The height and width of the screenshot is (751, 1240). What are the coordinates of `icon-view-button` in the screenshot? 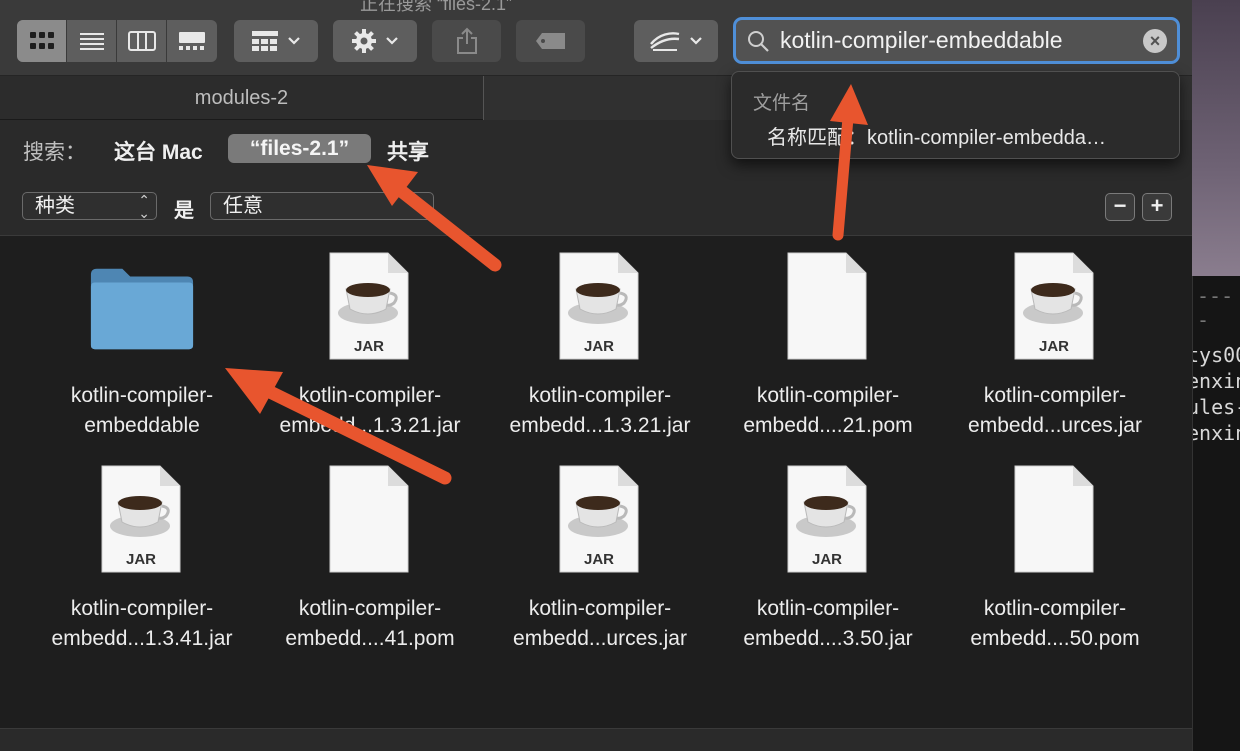 It's located at (42, 41).